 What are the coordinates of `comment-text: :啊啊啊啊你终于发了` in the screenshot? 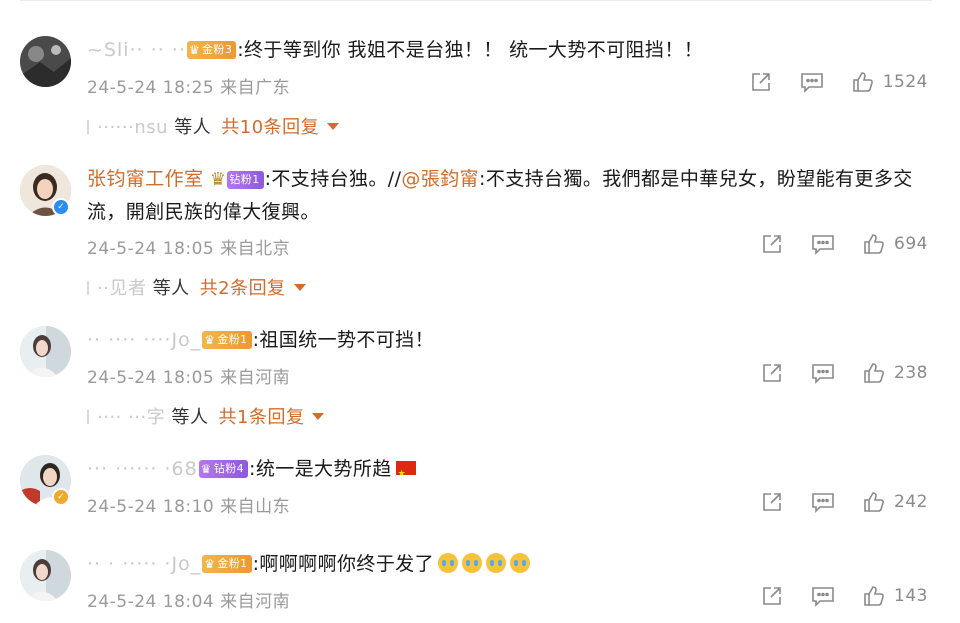 It's located at (343, 564).